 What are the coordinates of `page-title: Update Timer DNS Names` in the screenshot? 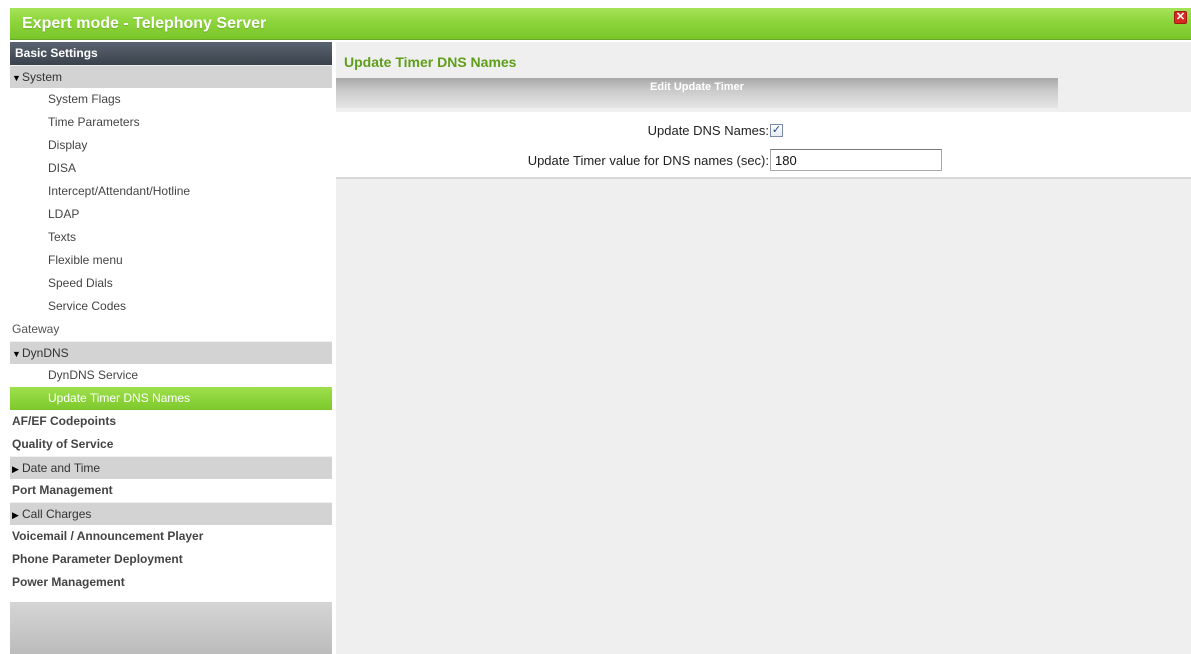 It's located at (430, 62).